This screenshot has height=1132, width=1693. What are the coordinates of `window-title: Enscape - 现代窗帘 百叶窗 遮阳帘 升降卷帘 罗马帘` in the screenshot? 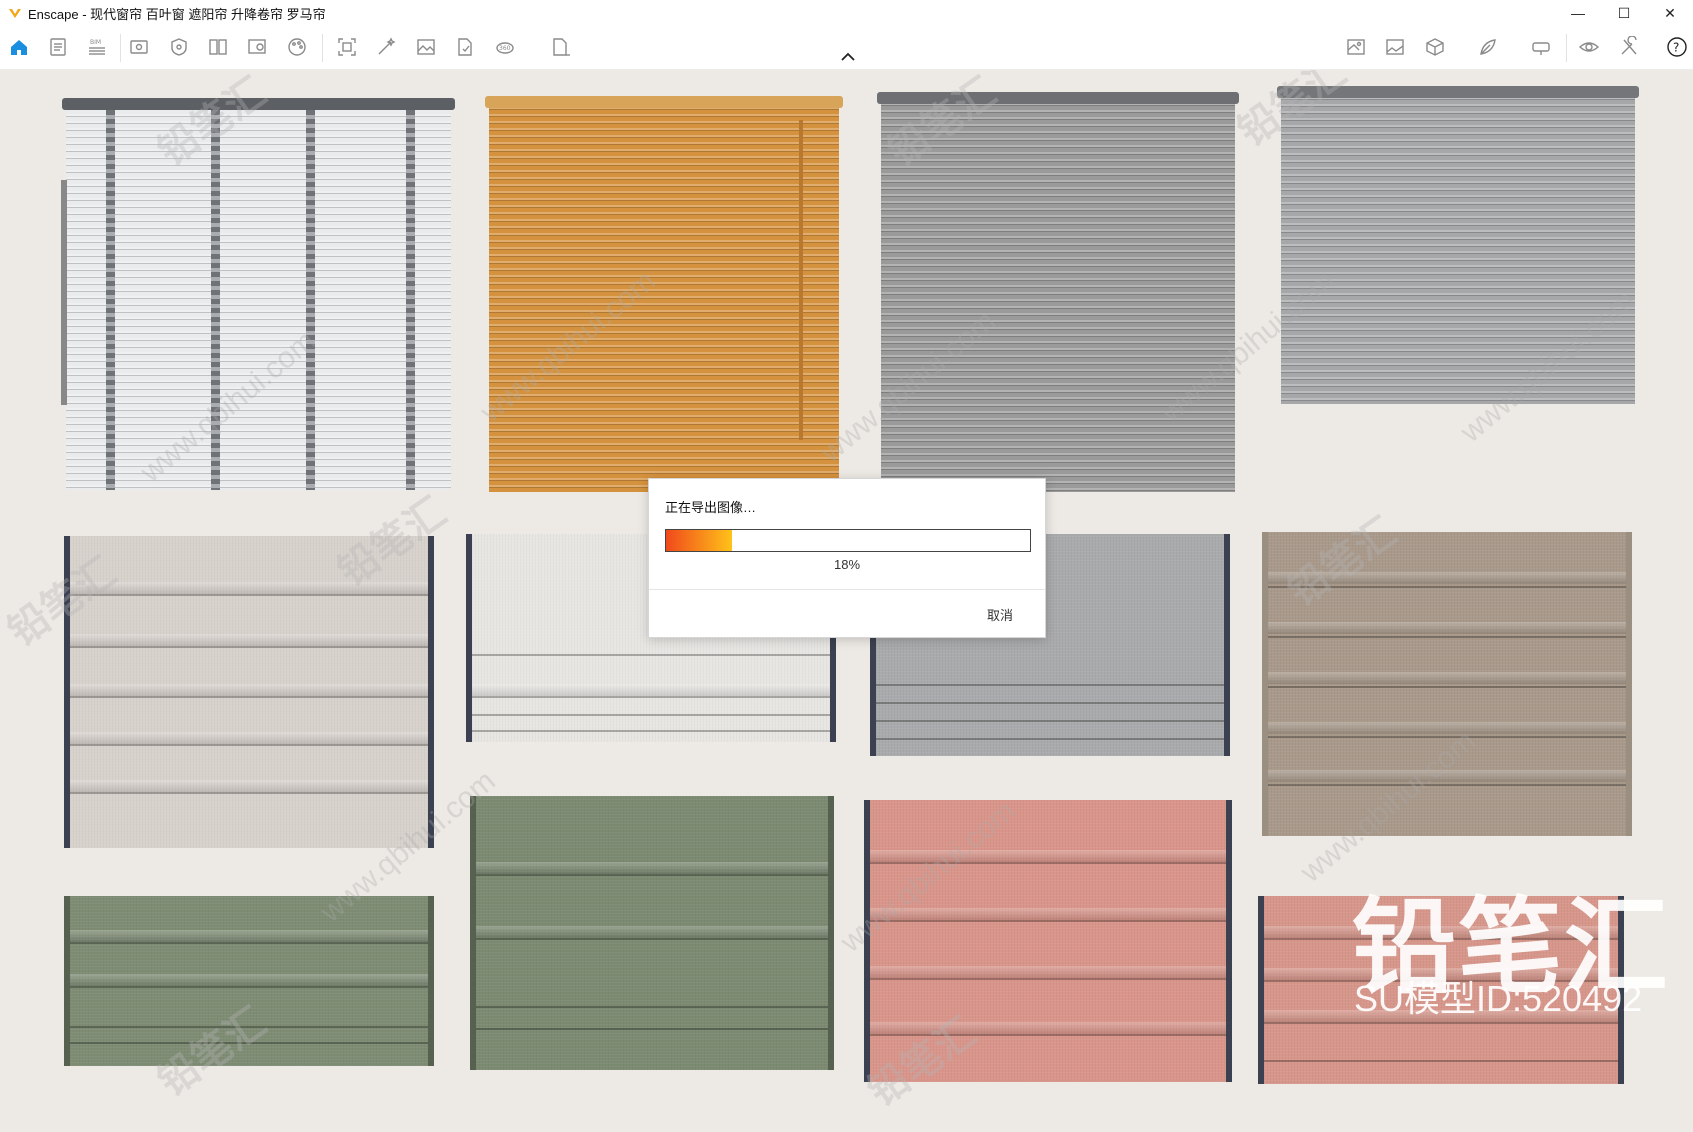 It's located at (177, 14).